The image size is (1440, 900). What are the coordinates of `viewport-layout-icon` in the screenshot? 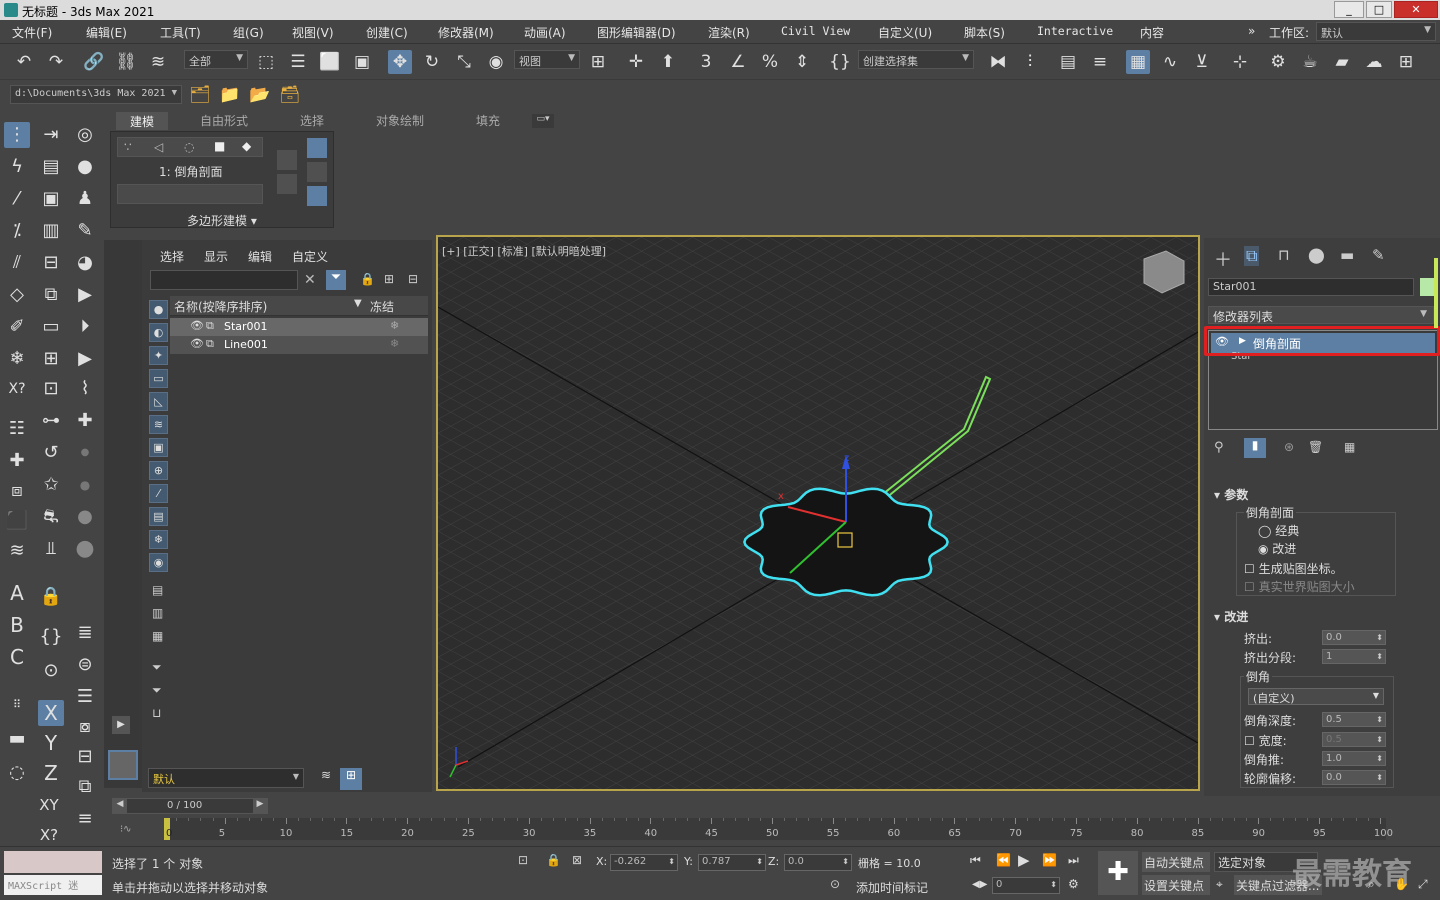 It's located at (123, 765).